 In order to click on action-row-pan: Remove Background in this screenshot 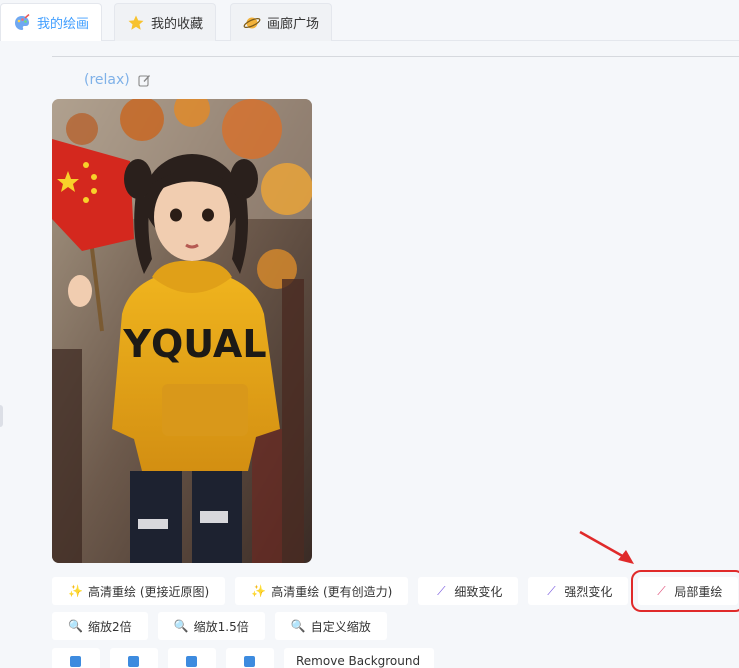, I will do `click(243, 658)`.